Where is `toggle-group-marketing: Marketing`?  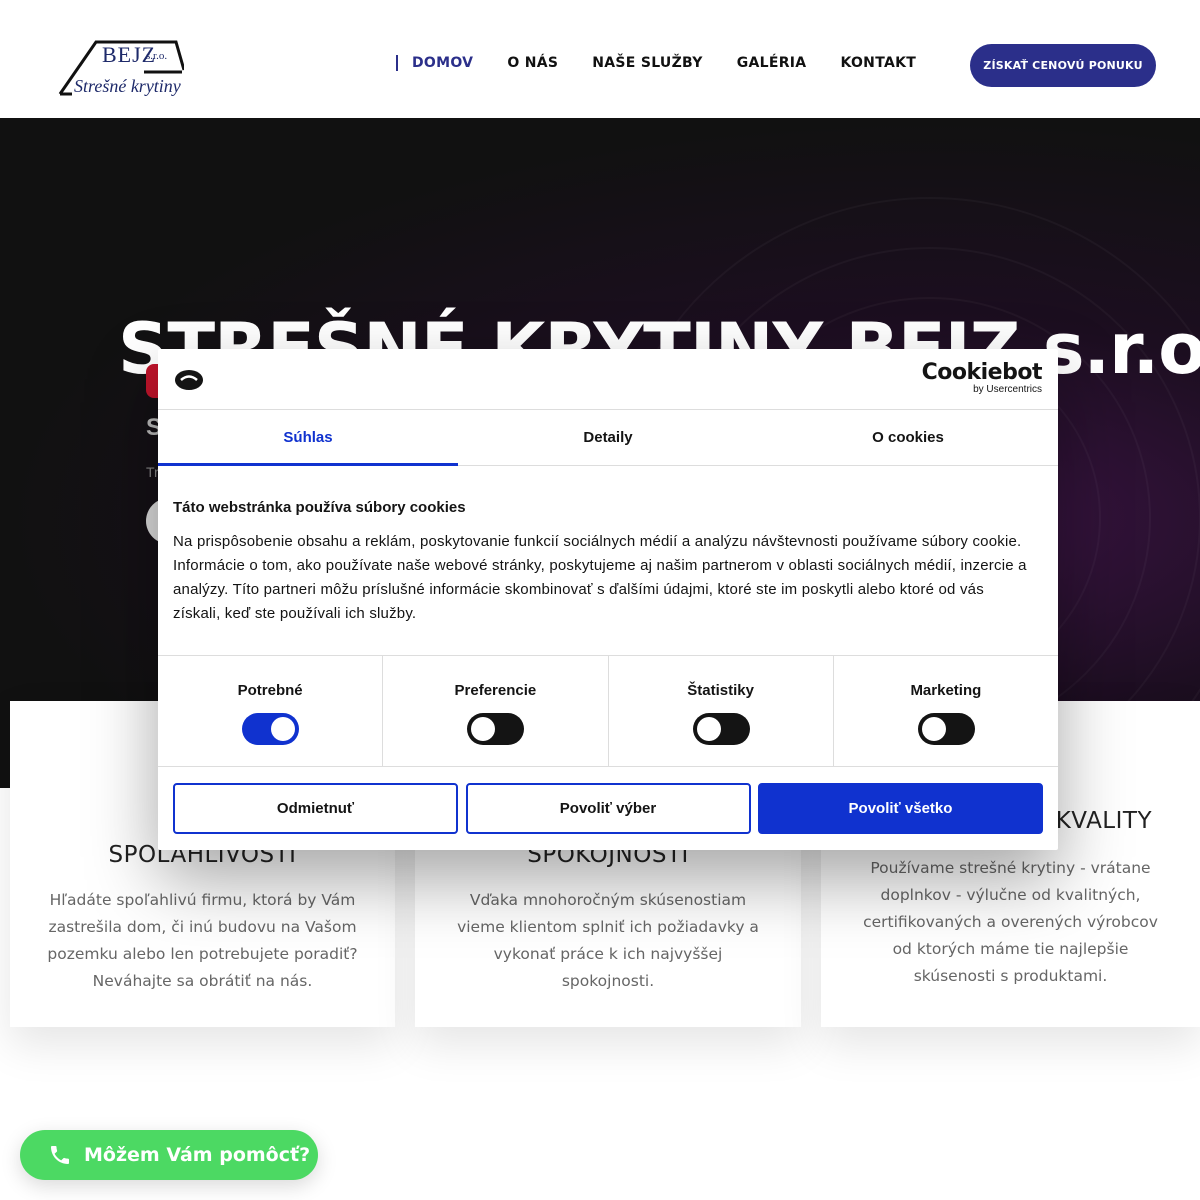
toggle-group-marketing: Marketing is located at coordinates (946, 711).